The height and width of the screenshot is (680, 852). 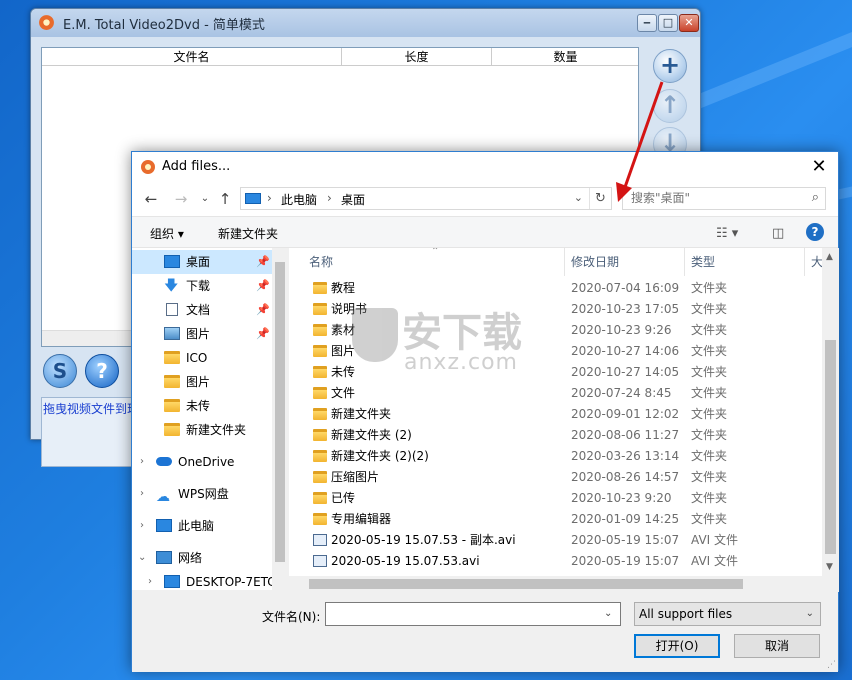 I want to click on file-row: 专用编辑器 2020-01-09 14:25 文件夹, so click(x=555, y=519).